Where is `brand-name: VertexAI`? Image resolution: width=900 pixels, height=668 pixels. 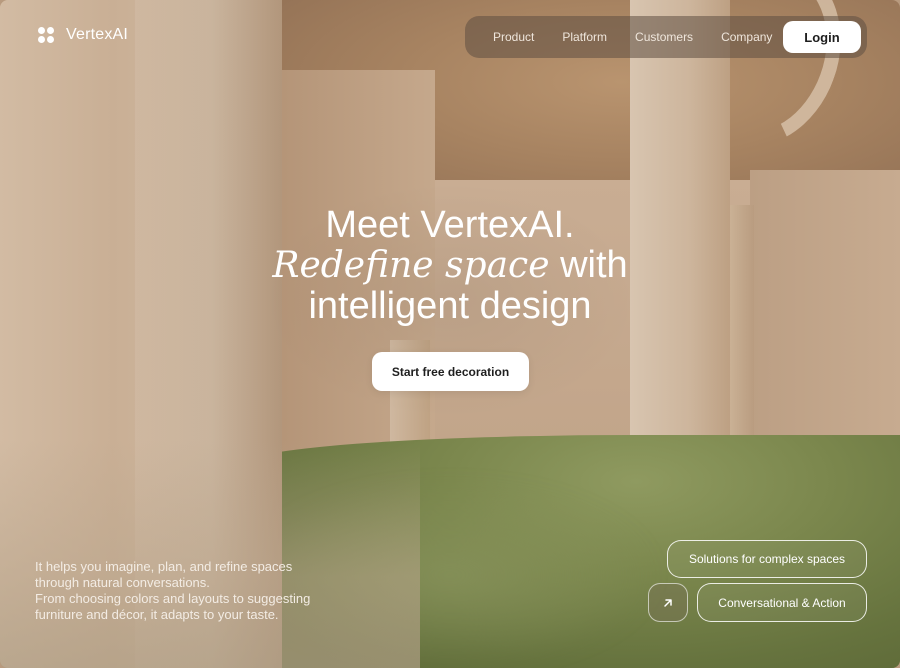
brand-name: VertexAI is located at coordinates (97, 34).